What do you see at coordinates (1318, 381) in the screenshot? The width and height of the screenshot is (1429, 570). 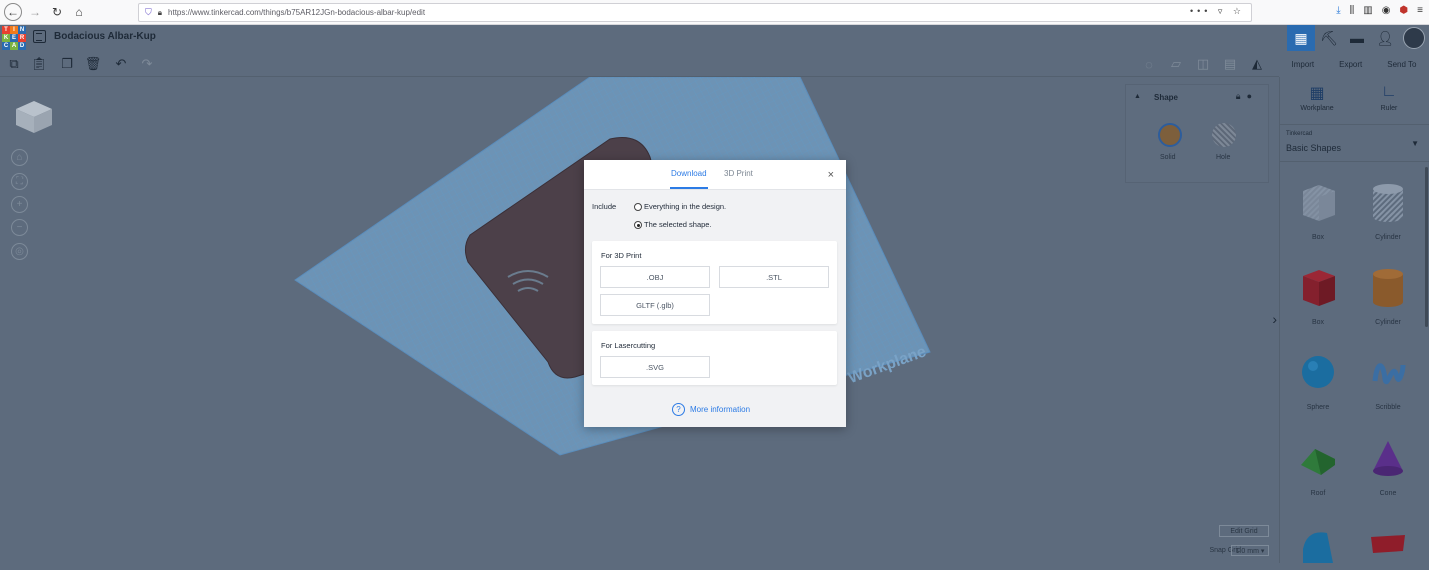 I see `shape-sphere: Sphere` at bounding box center [1318, 381].